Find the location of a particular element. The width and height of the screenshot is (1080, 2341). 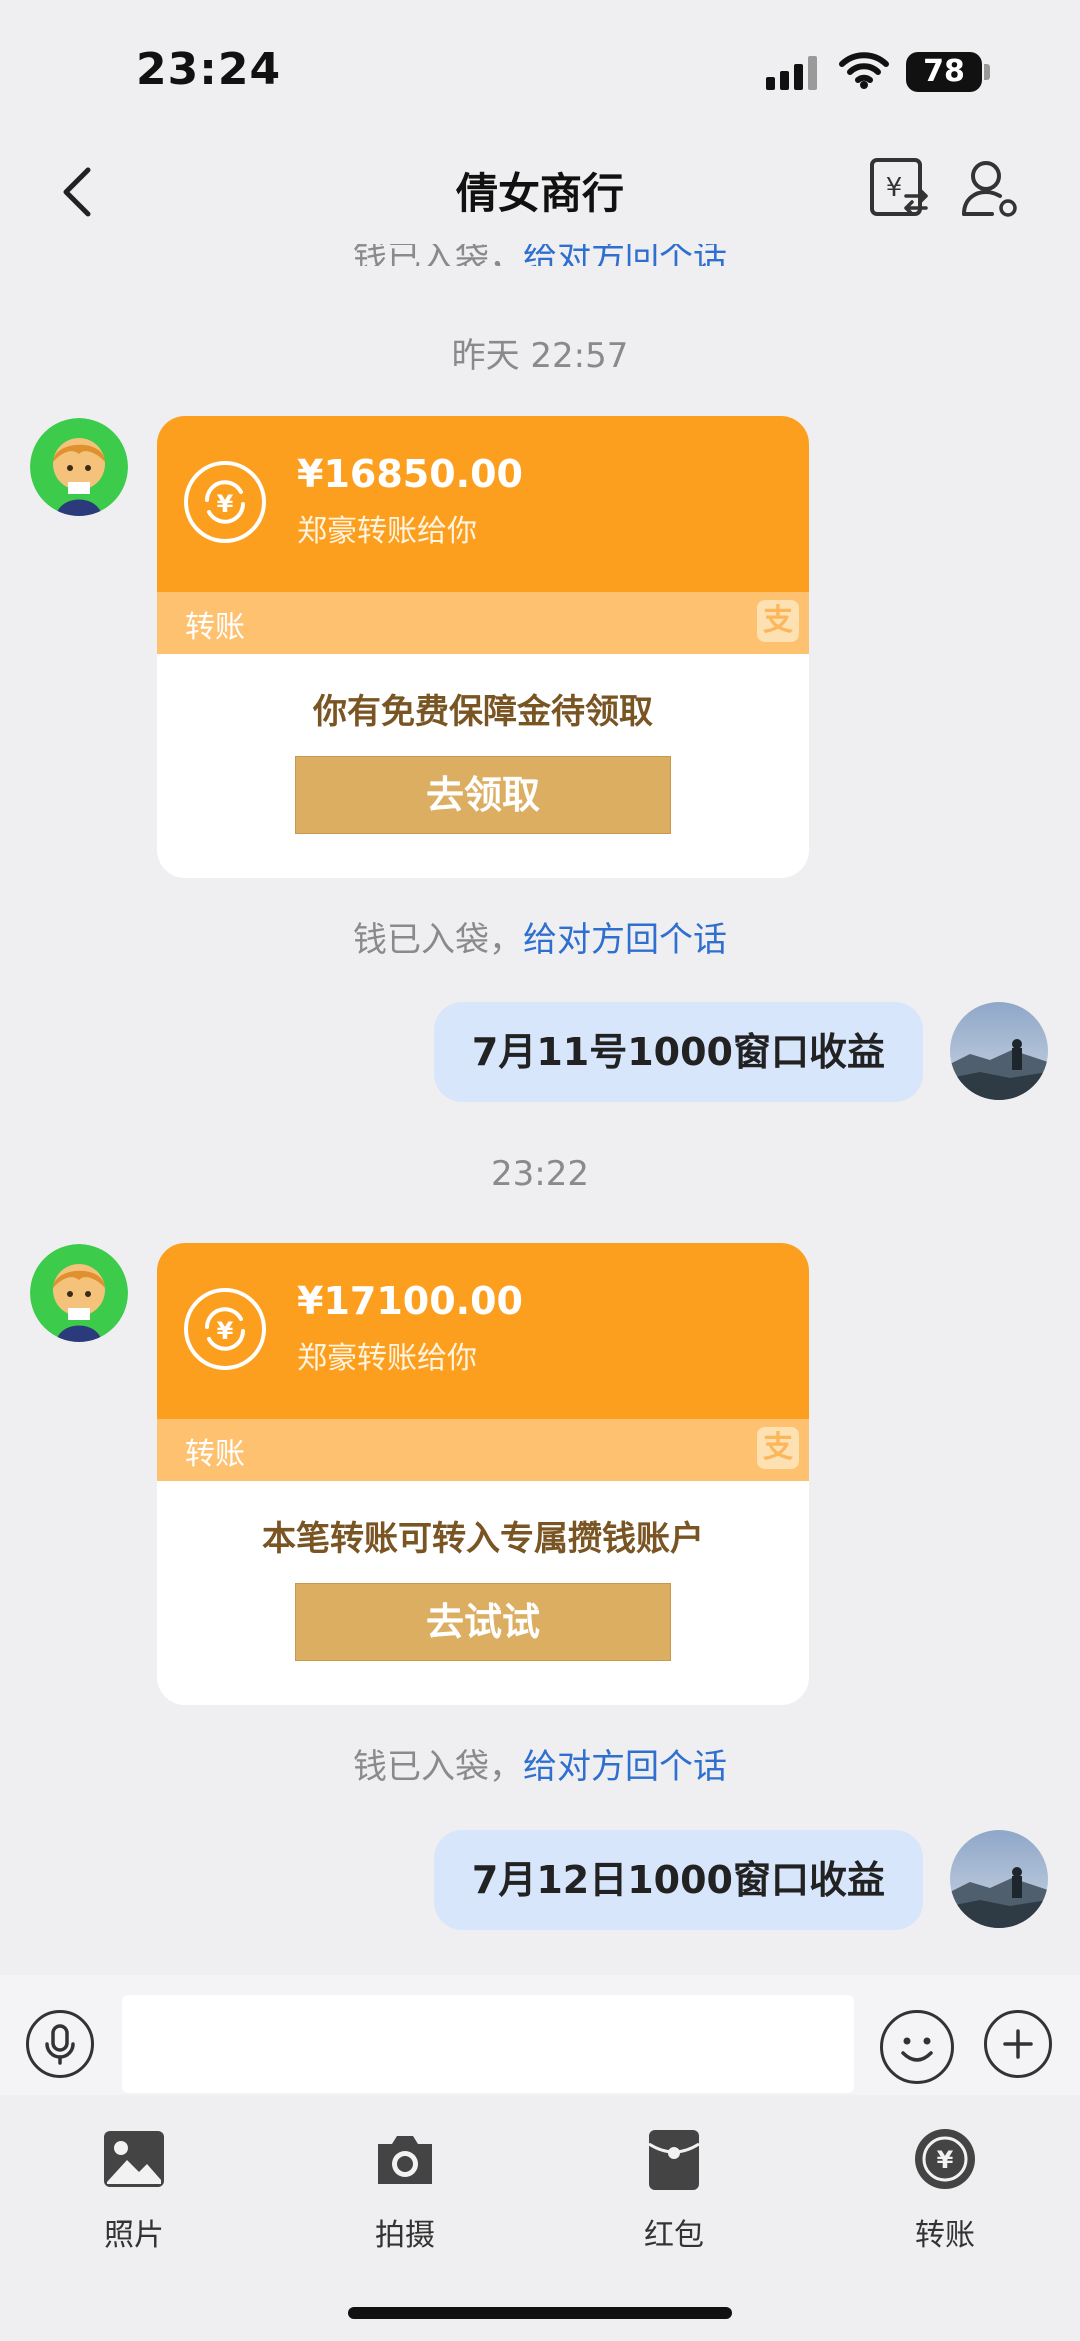

tool-label: 拍摄 is located at coordinates (405, 2235).